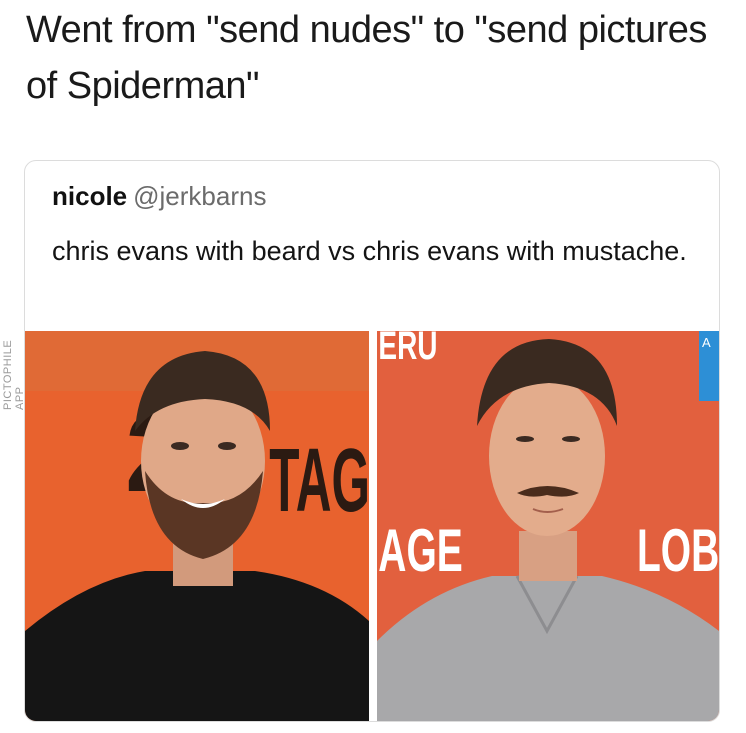 This screenshot has width=746, height=733. Describe the element at coordinates (706, 342) in the screenshot. I see `backdrop-text-corner: A` at that location.